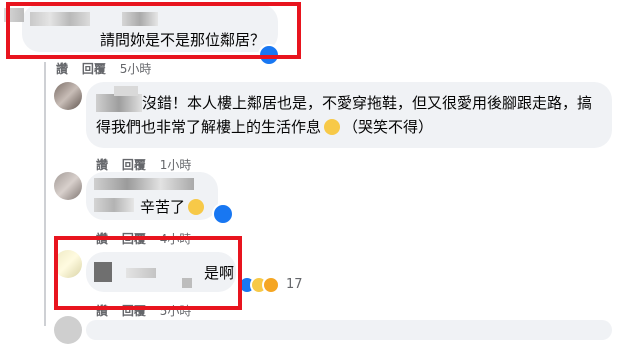 This screenshot has width=626, height=344. What do you see at coordinates (45, 194) in the screenshot?
I see `thread-line` at bounding box center [45, 194].